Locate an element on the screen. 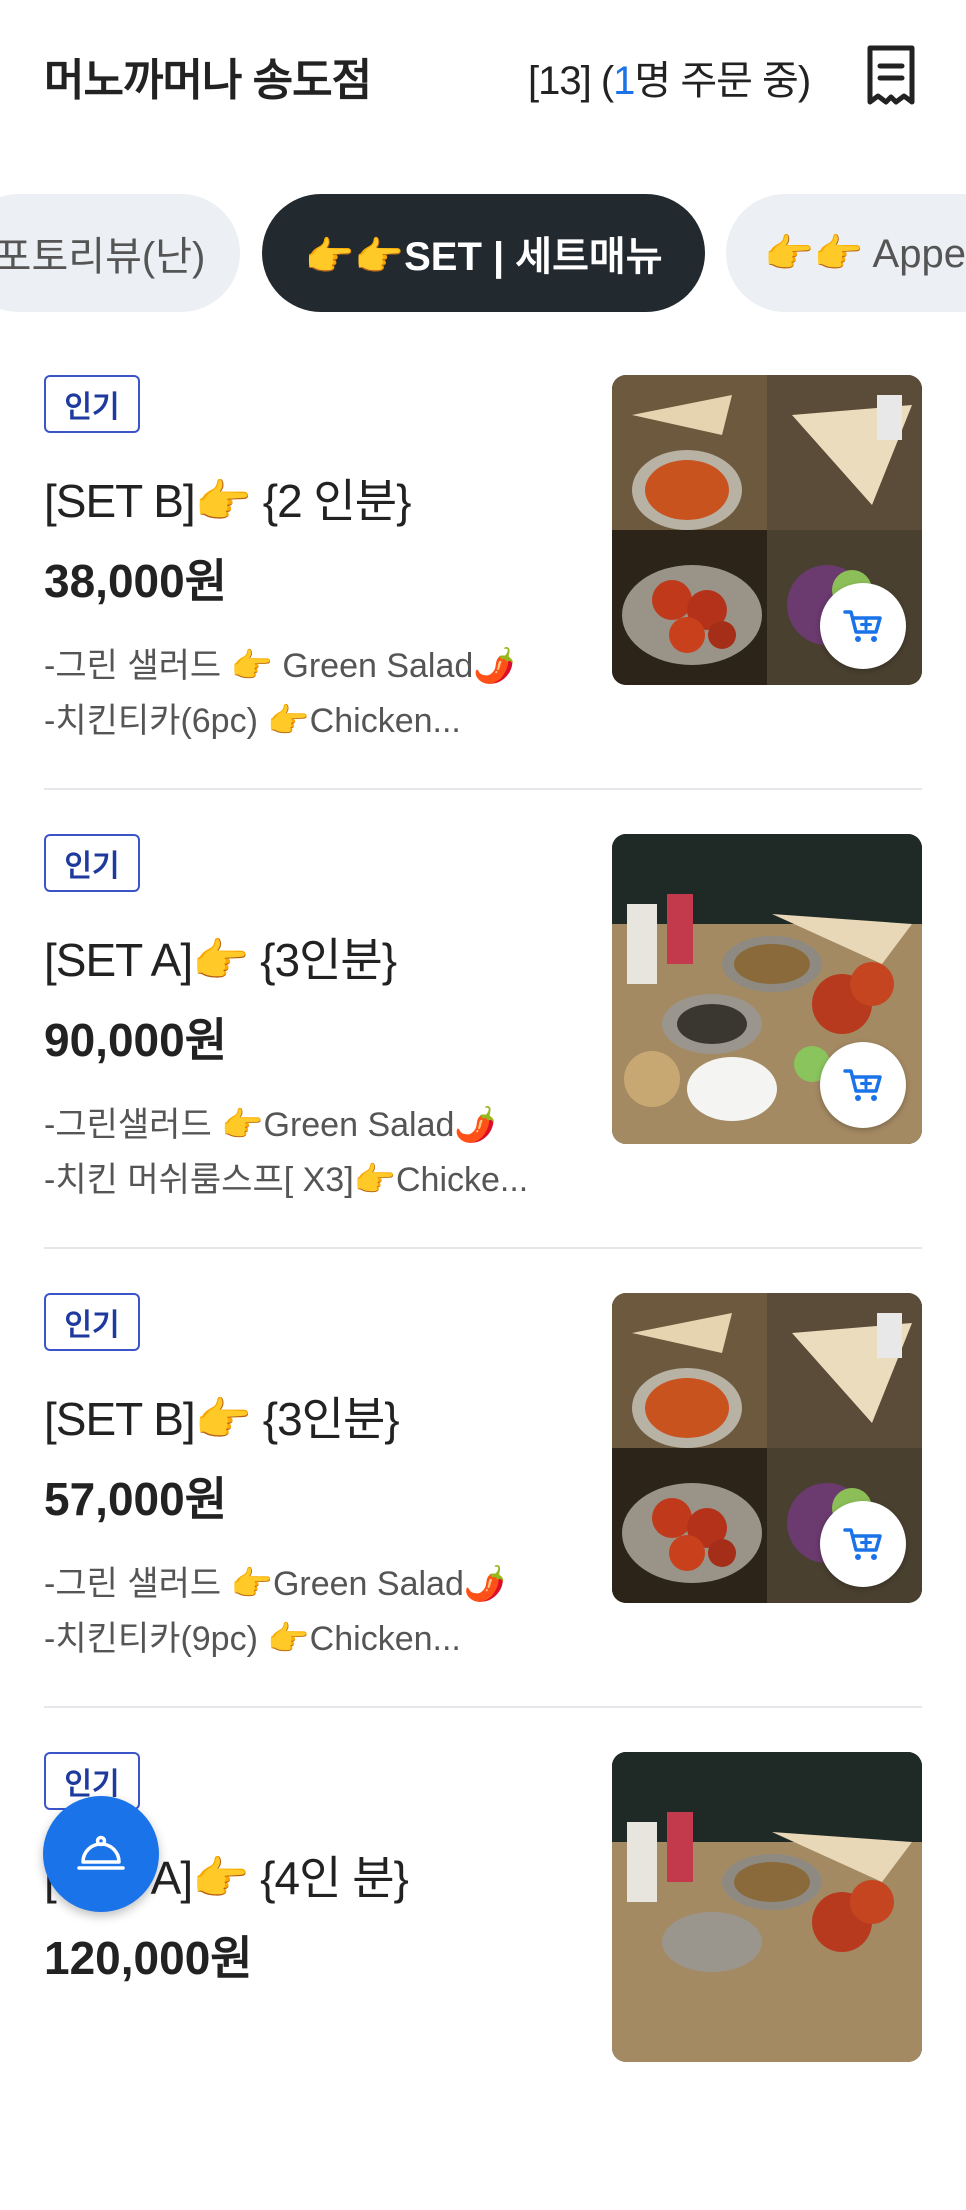  order-count: 1 is located at coordinates (624, 81).